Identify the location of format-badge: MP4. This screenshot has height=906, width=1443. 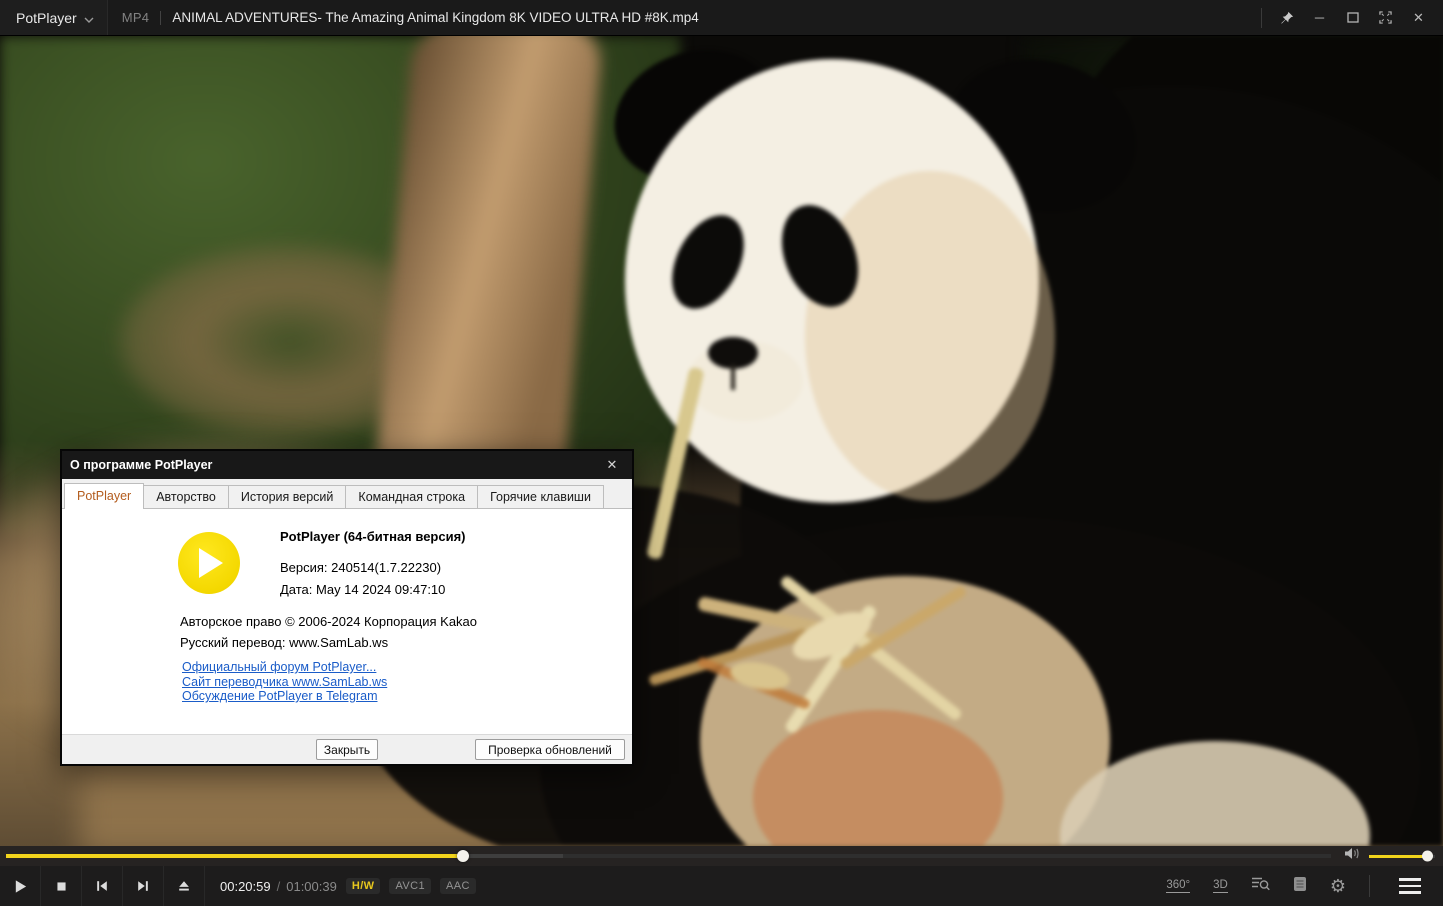
(135, 17).